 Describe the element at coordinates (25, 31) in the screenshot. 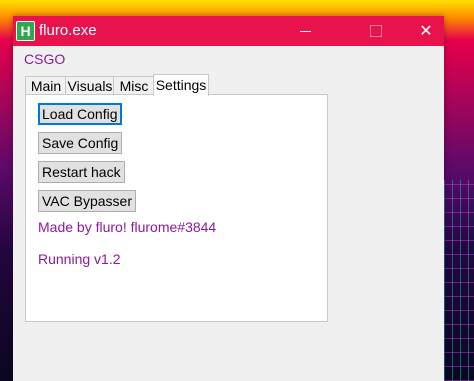

I see `app-icon: H` at that location.